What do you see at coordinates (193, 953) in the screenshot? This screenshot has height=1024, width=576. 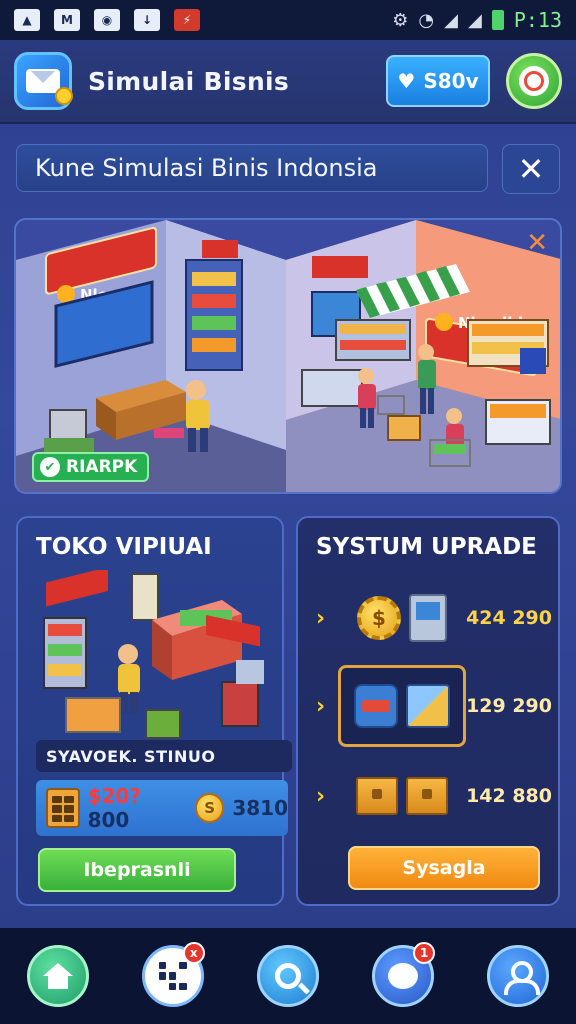 I see `notification-badge: x` at bounding box center [193, 953].